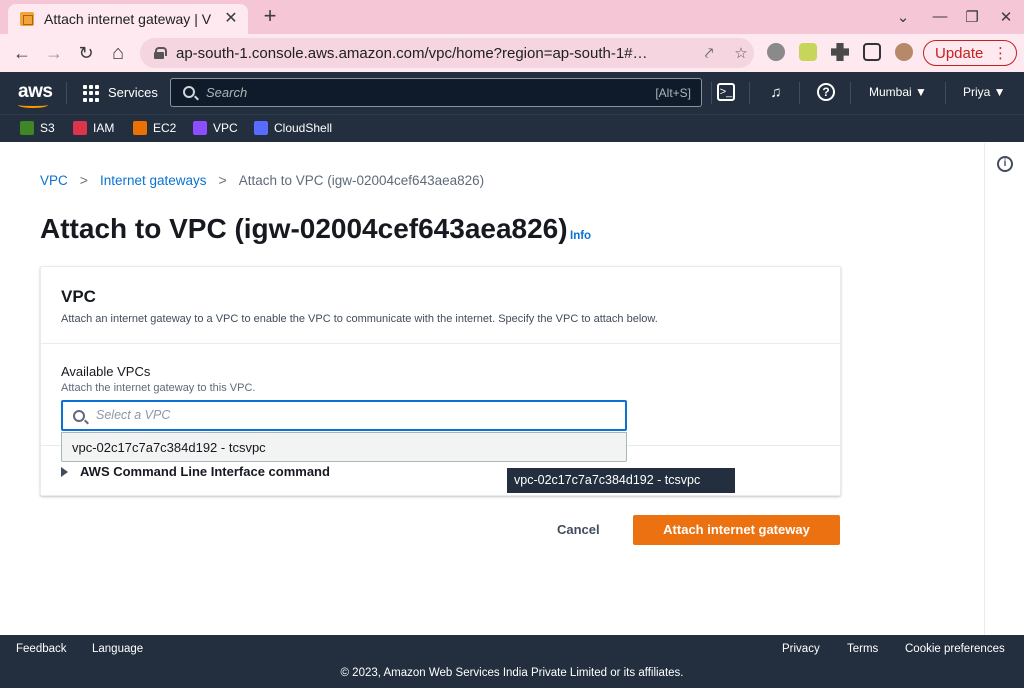  I want to click on favorite-label: CloudShell, so click(303, 128).